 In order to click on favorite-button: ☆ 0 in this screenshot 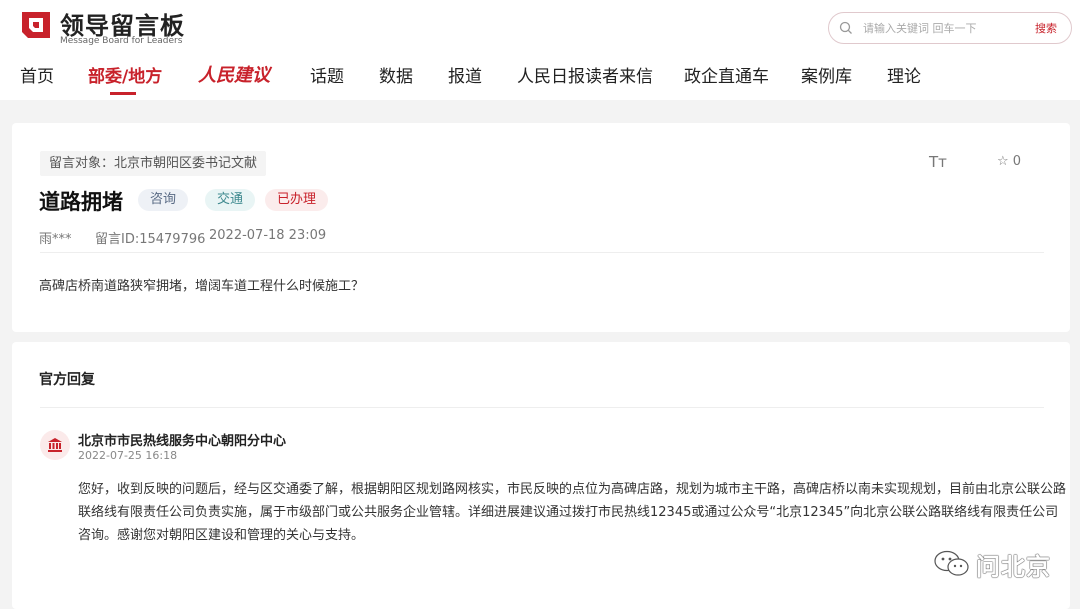, I will do `click(1009, 161)`.